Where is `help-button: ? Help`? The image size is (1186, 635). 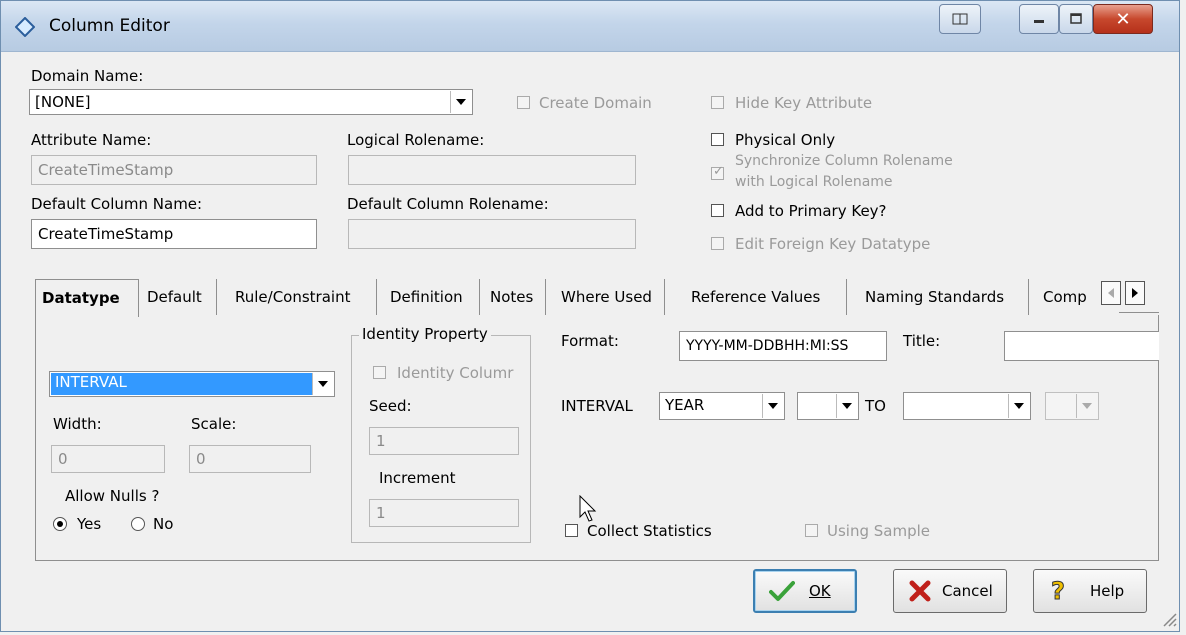 help-button: ? Help is located at coordinates (1090, 591).